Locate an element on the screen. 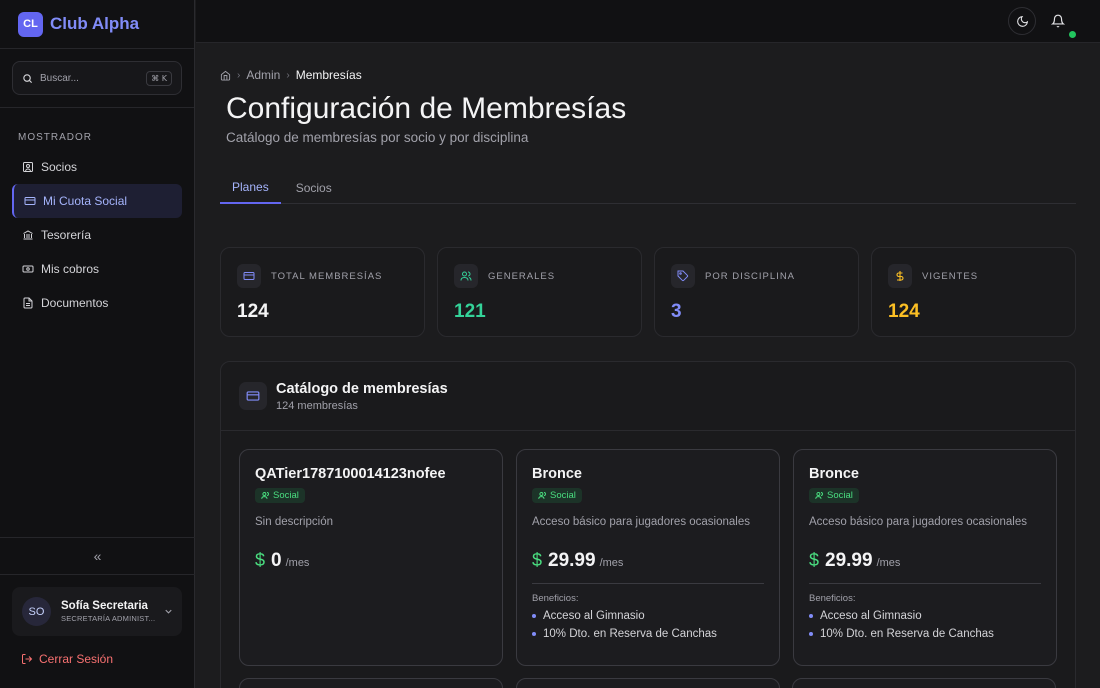 The image size is (1100, 688). stat-label: POR DISCIPLINA is located at coordinates (750, 276).